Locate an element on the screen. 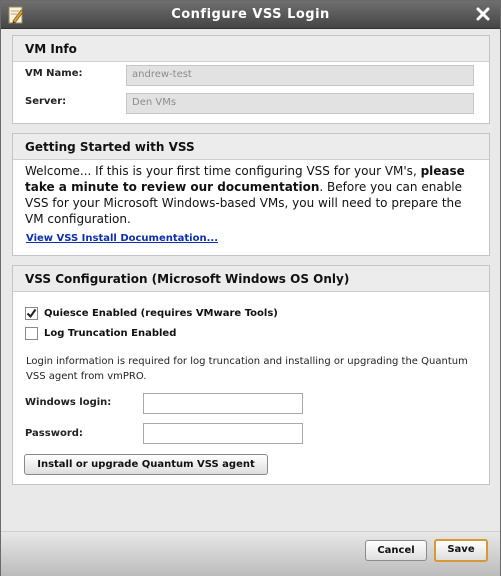 The height and width of the screenshot is (576, 501). install-vss-agent-button: Install or upgrade Quantum VSS agent is located at coordinates (146, 464).